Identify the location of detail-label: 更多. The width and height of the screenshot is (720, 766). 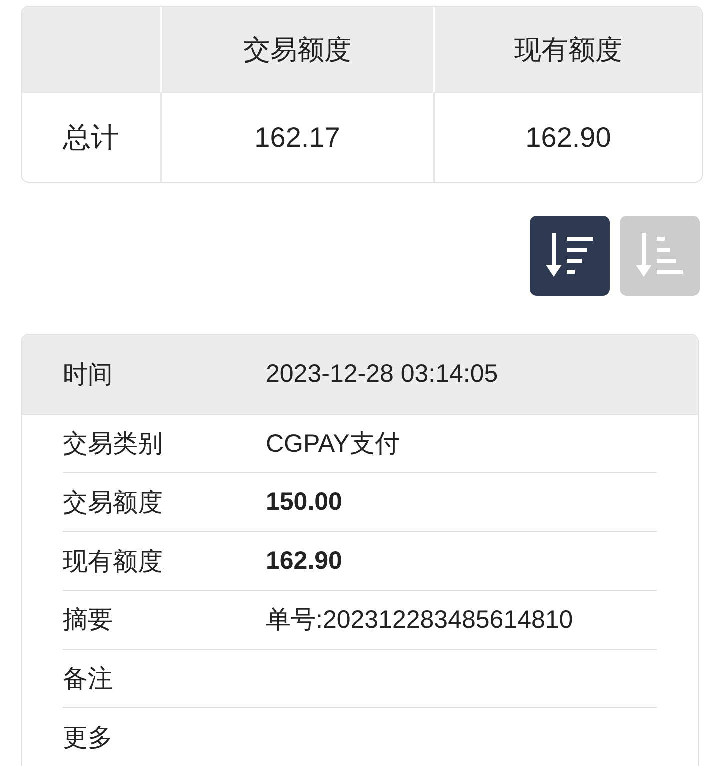
(88, 738).